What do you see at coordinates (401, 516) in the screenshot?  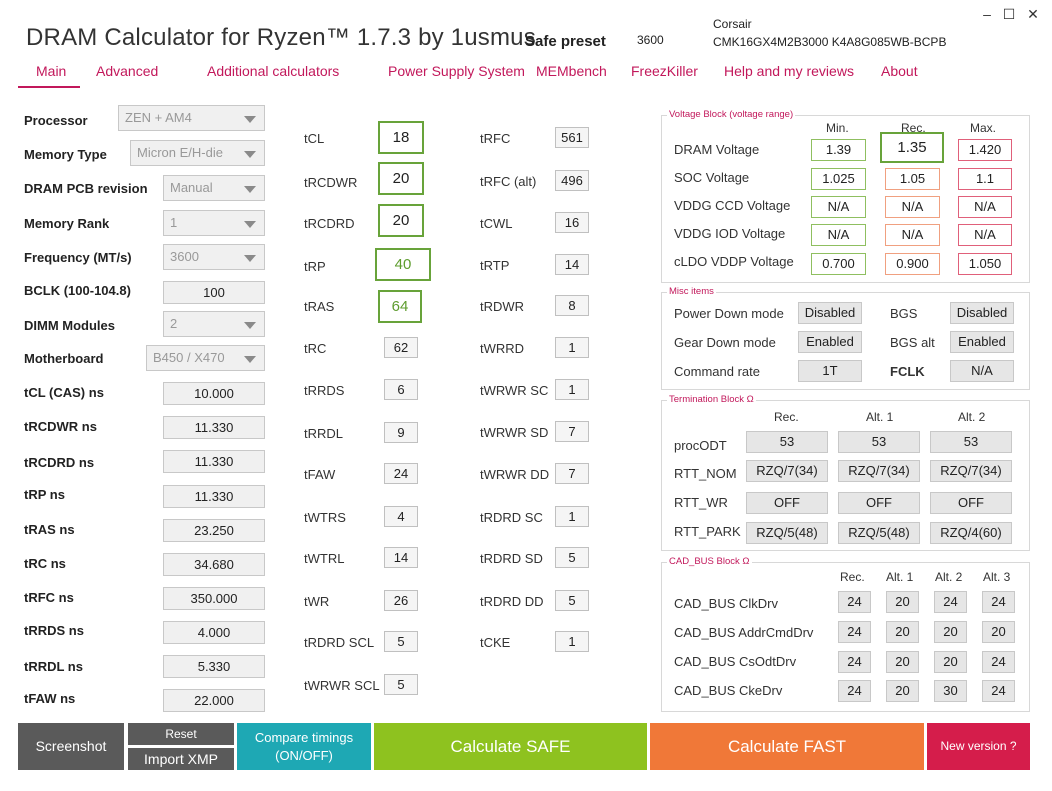 I see `timing-value: 4` at bounding box center [401, 516].